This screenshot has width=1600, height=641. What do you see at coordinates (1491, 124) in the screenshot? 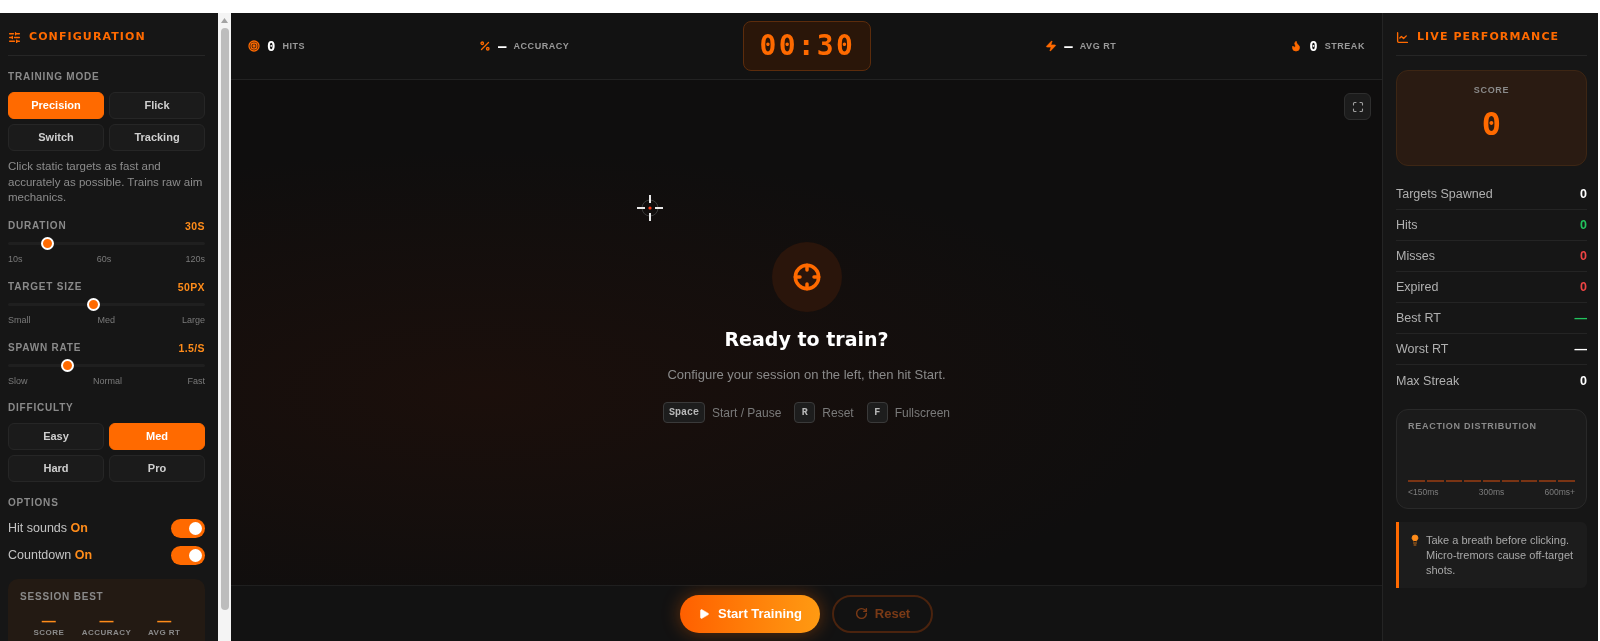
I see `score-value: 0` at bounding box center [1491, 124].